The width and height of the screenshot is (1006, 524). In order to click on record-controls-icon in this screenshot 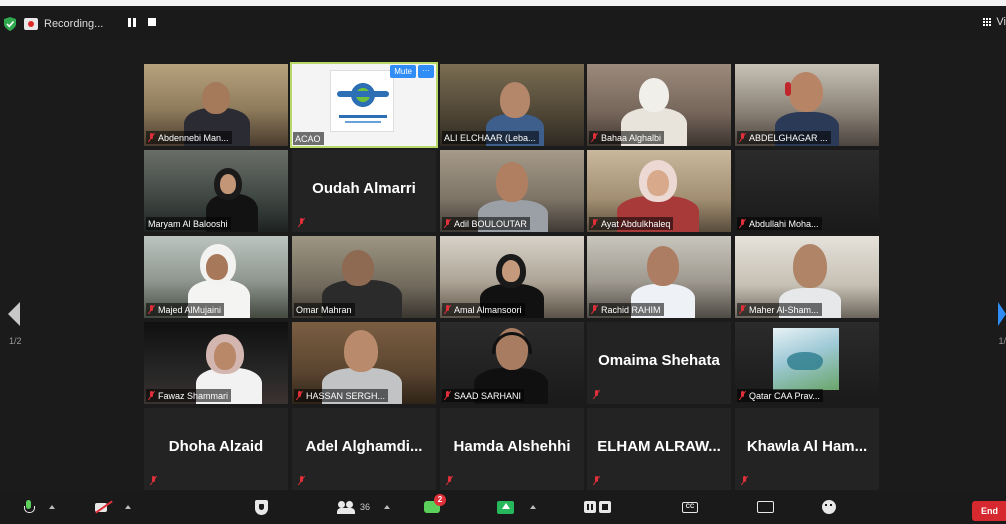, I will do `click(597, 507)`.